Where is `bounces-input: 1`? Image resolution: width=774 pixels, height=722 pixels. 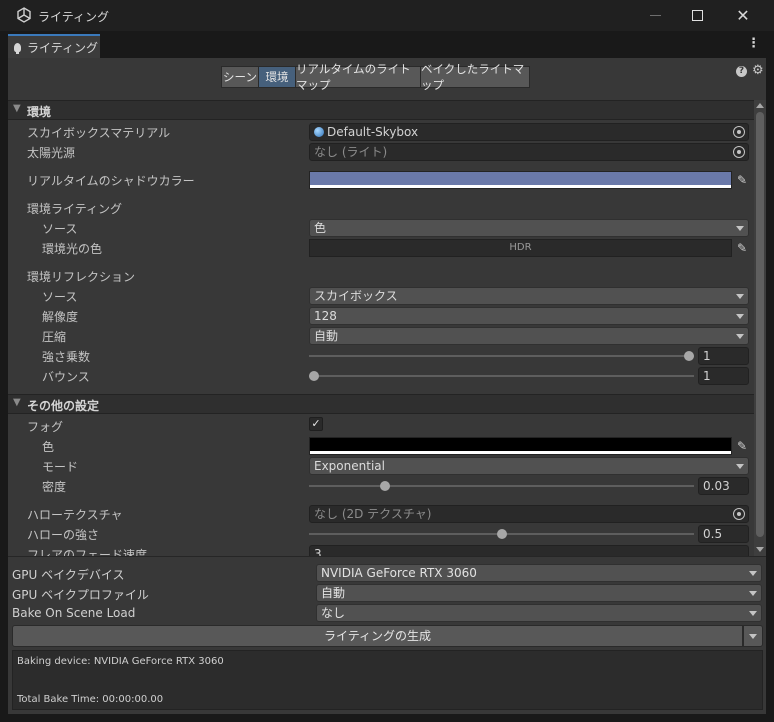 bounces-input: 1 is located at coordinates (723, 376).